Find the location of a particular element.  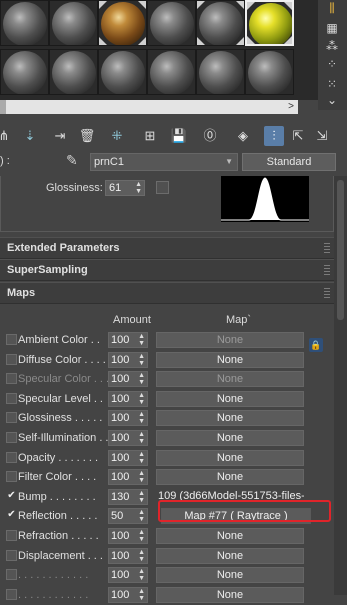

map-channel-label: Refraction . . . . . is located at coordinates (58, 536).